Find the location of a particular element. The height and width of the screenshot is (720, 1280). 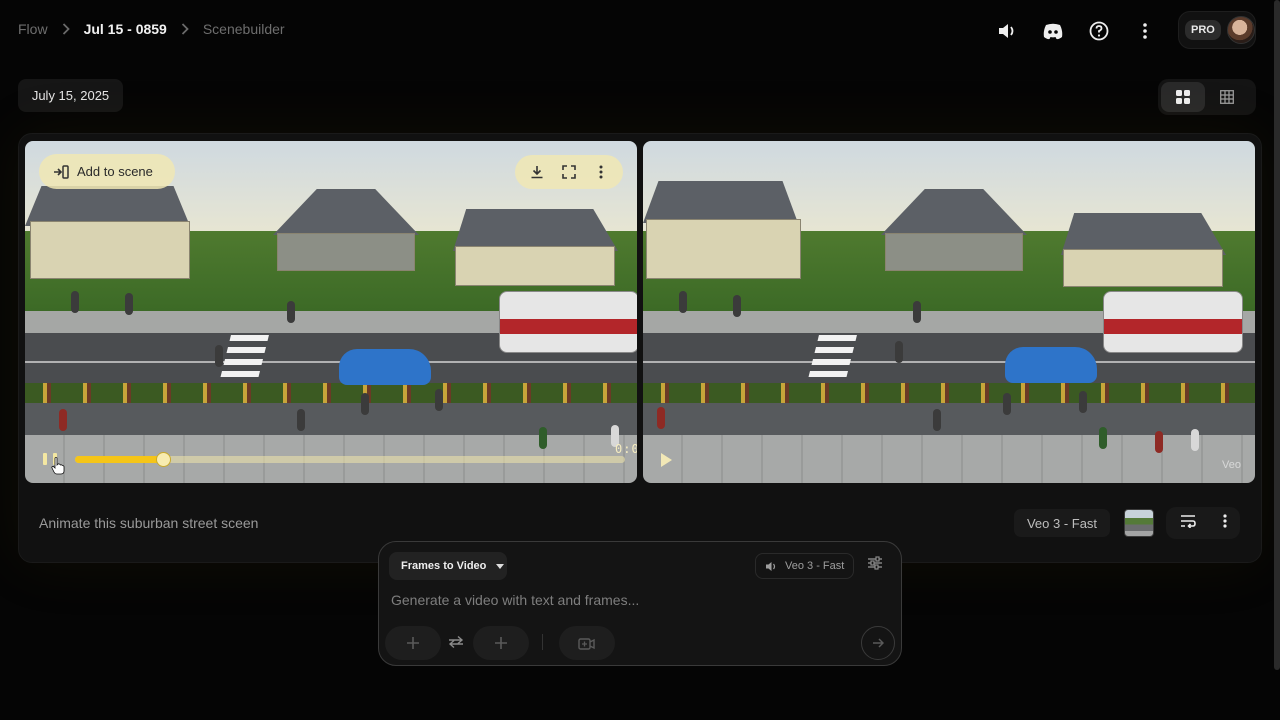

prompt-composer: Frames to Video Veo 3 - Fast is located at coordinates (640, 603).